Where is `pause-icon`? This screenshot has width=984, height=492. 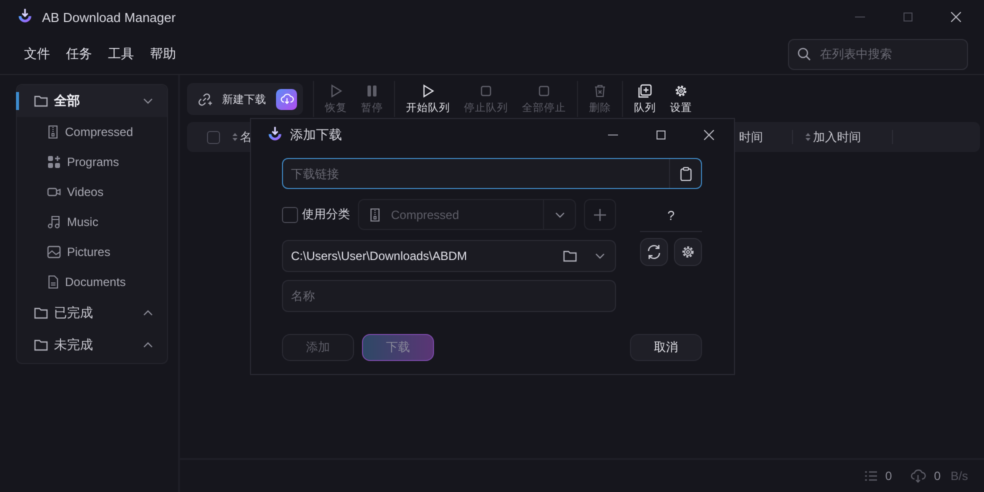
pause-icon is located at coordinates (372, 91).